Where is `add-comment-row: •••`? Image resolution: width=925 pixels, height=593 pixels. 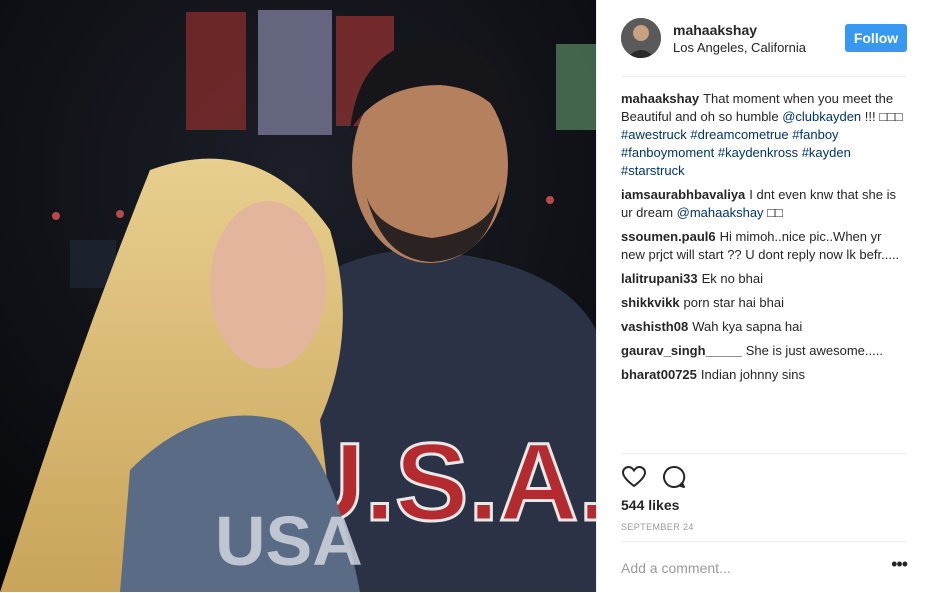
add-comment-row: ••• is located at coordinates (764, 567).